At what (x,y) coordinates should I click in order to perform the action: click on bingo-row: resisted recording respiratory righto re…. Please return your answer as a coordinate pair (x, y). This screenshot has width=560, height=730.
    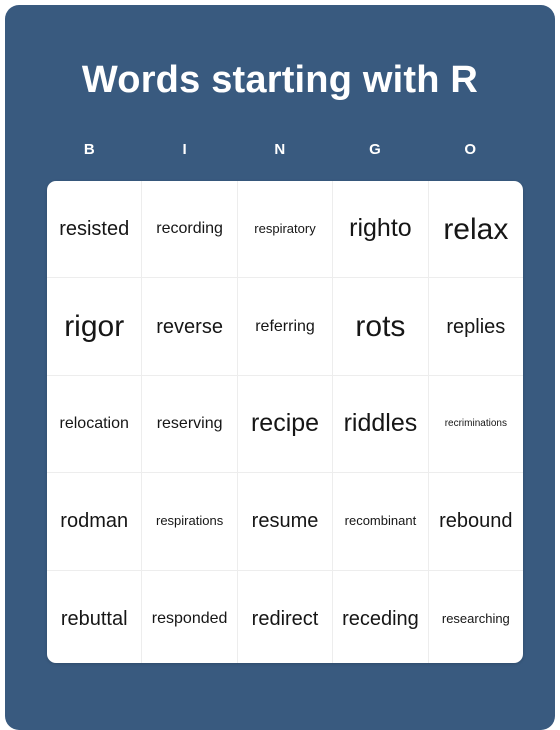
    Looking at the image, I should click on (285, 230).